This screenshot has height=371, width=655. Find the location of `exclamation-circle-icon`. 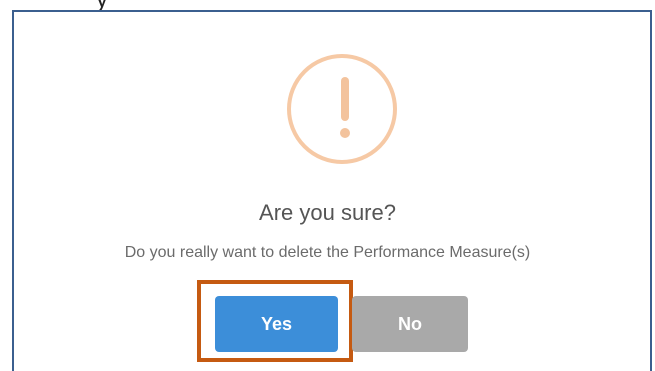

exclamation-circle-icon is located at coordinates (342, 109).